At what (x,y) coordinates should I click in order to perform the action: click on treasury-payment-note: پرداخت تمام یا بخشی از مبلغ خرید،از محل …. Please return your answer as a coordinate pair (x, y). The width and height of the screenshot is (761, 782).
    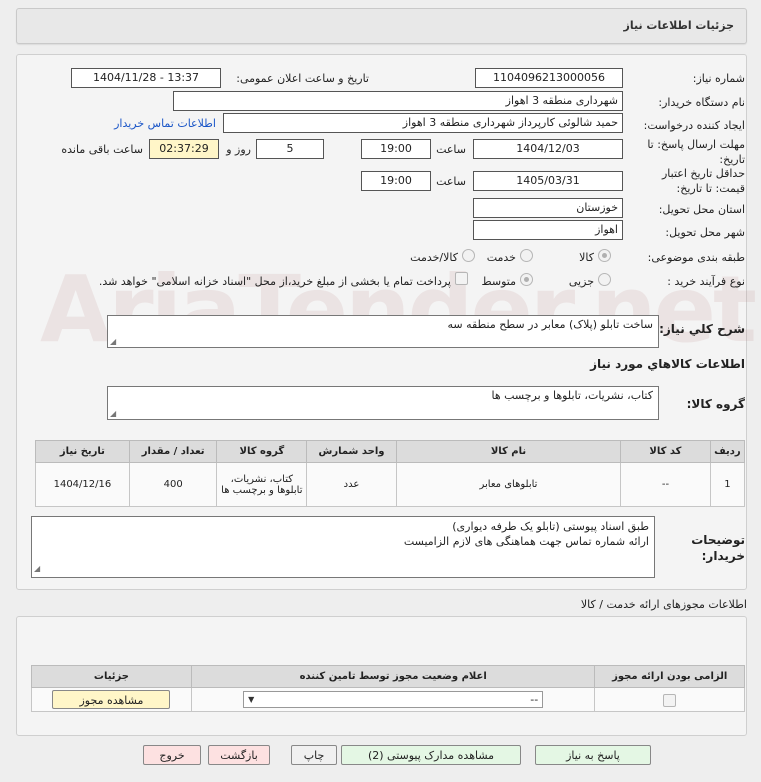
    Looking at the image, I should click on (274, 281).